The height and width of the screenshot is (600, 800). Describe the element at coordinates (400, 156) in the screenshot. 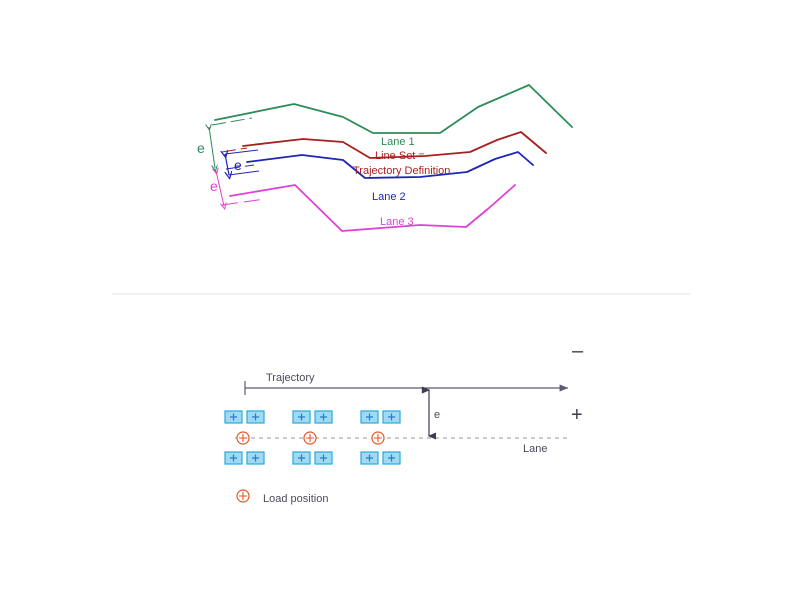

I see `line-set-label-line1: Line Set =` at that location.